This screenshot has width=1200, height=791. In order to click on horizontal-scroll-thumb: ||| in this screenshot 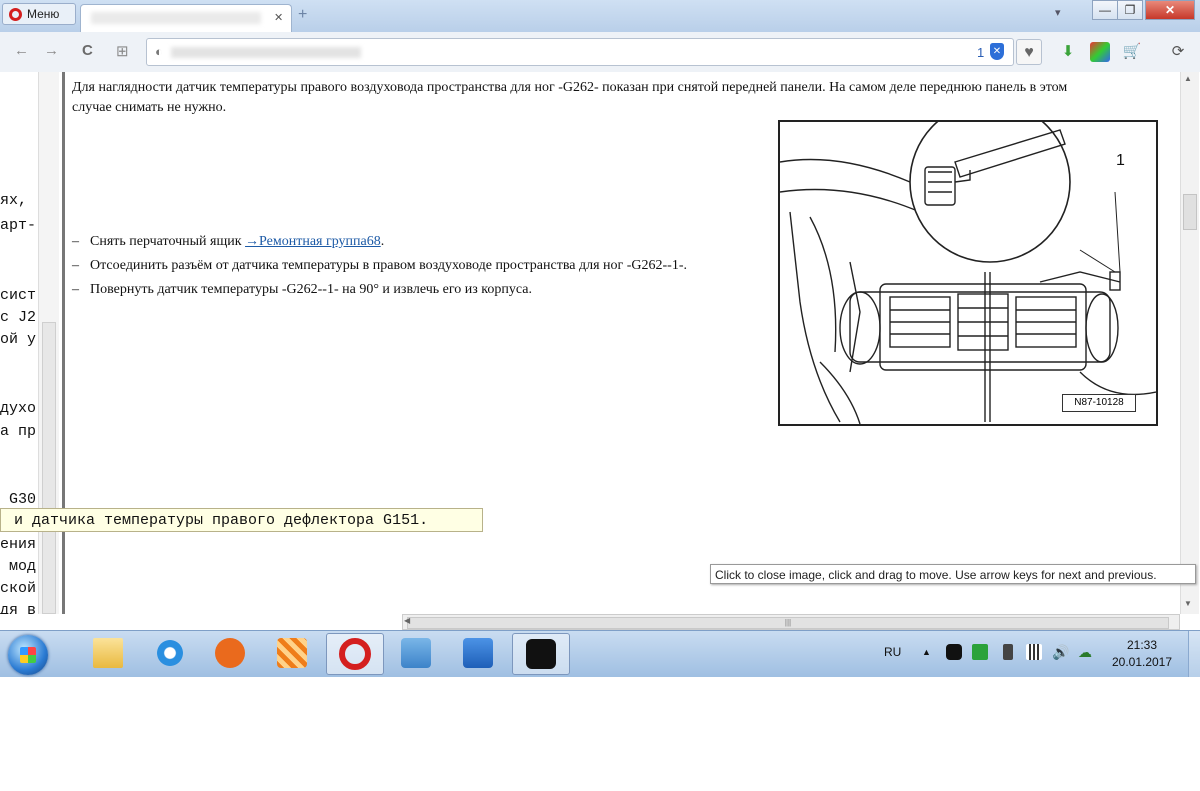, I will do `click(788, 623)`.